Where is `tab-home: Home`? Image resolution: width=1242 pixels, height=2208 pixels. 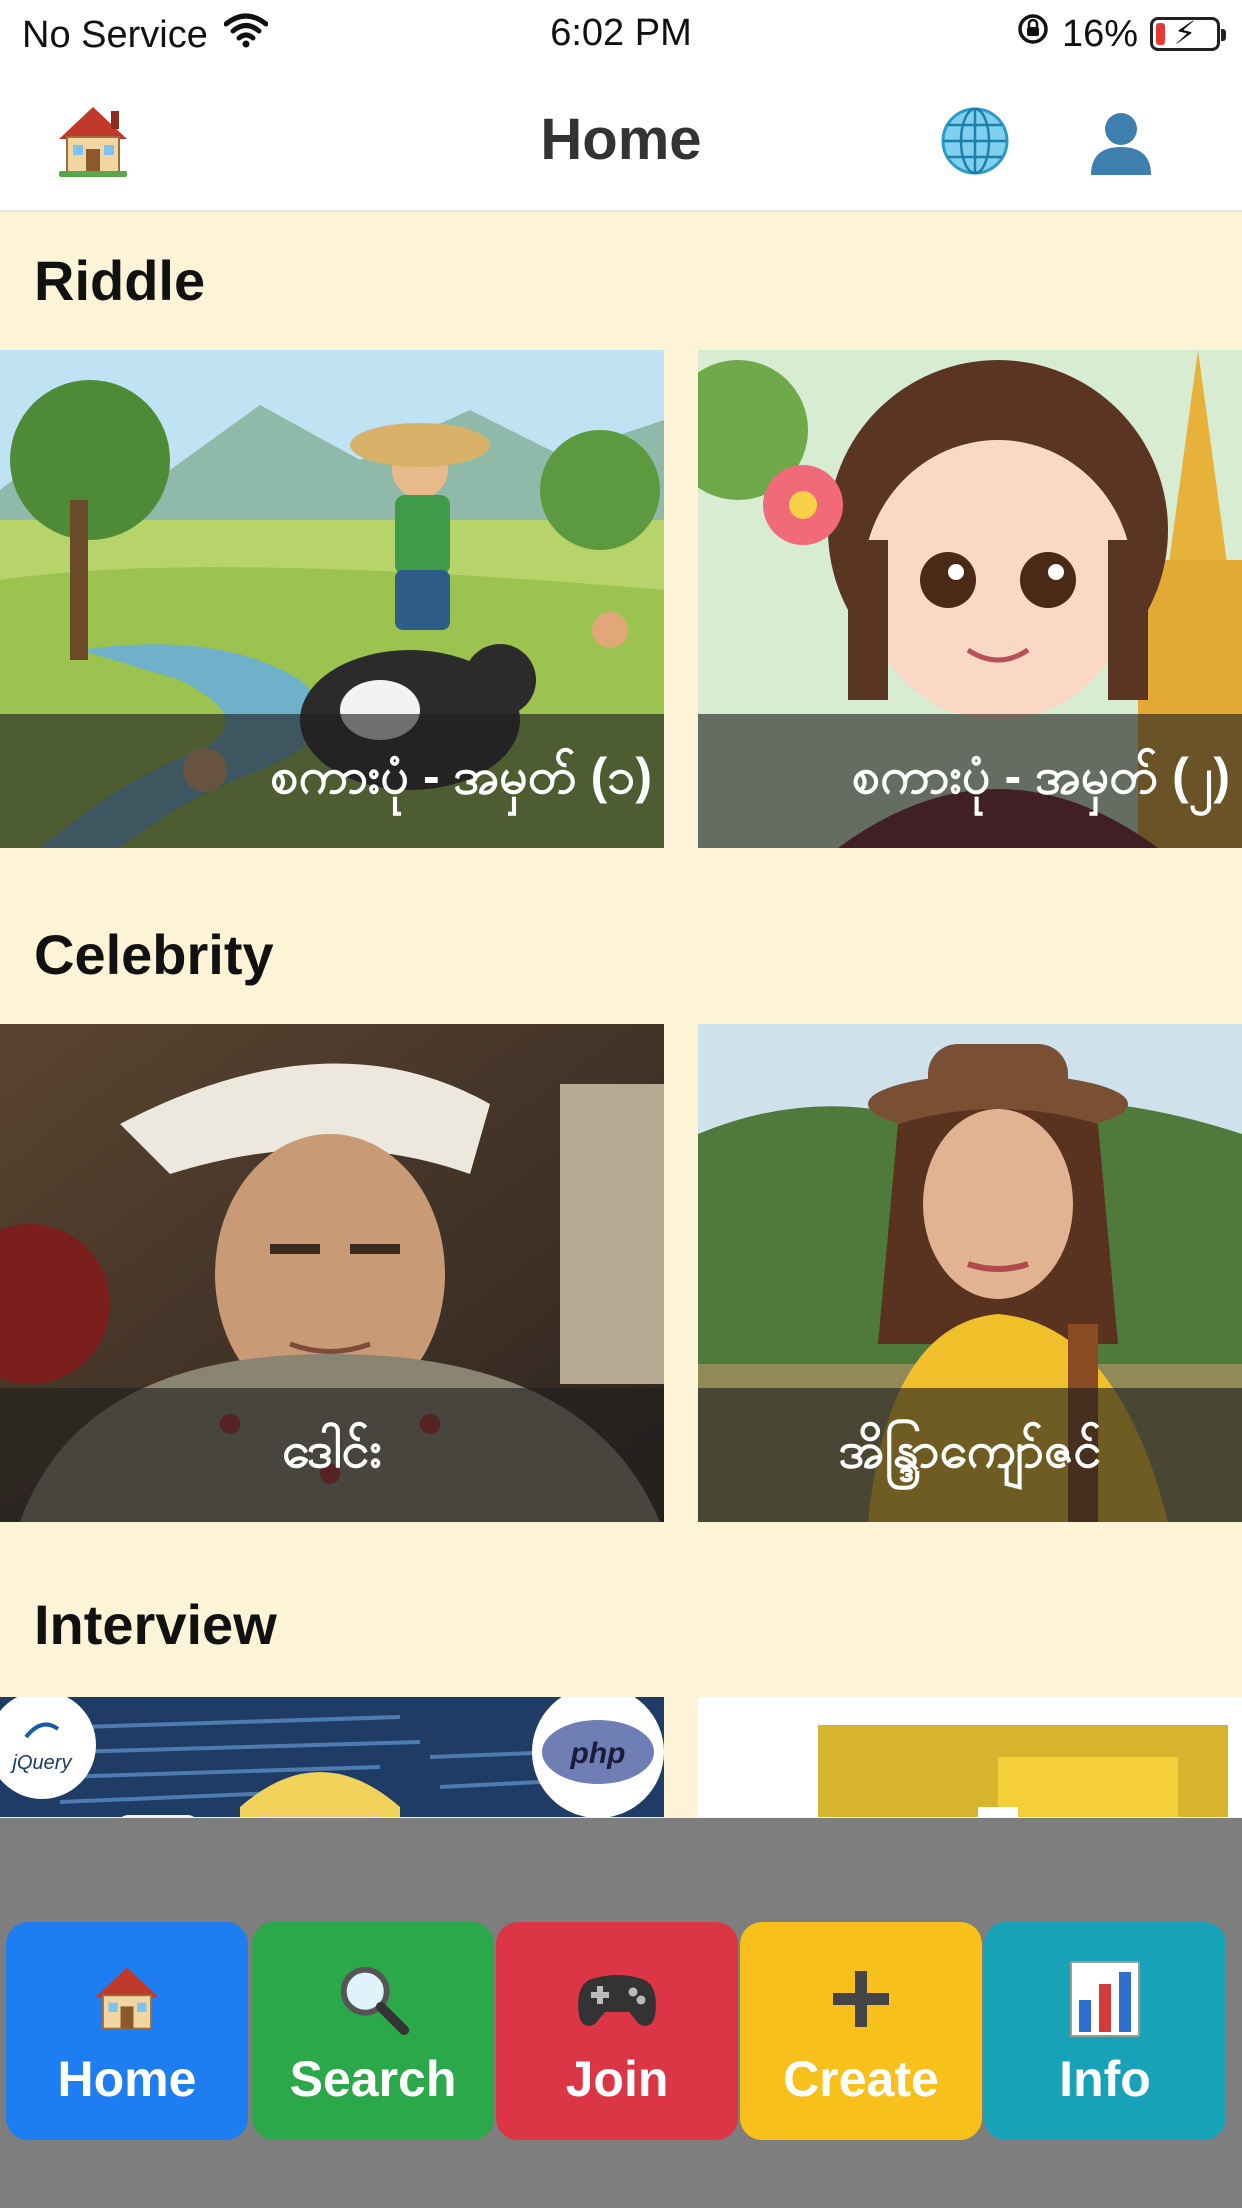 tab-home: Home is located at coordinates (127, 2031).